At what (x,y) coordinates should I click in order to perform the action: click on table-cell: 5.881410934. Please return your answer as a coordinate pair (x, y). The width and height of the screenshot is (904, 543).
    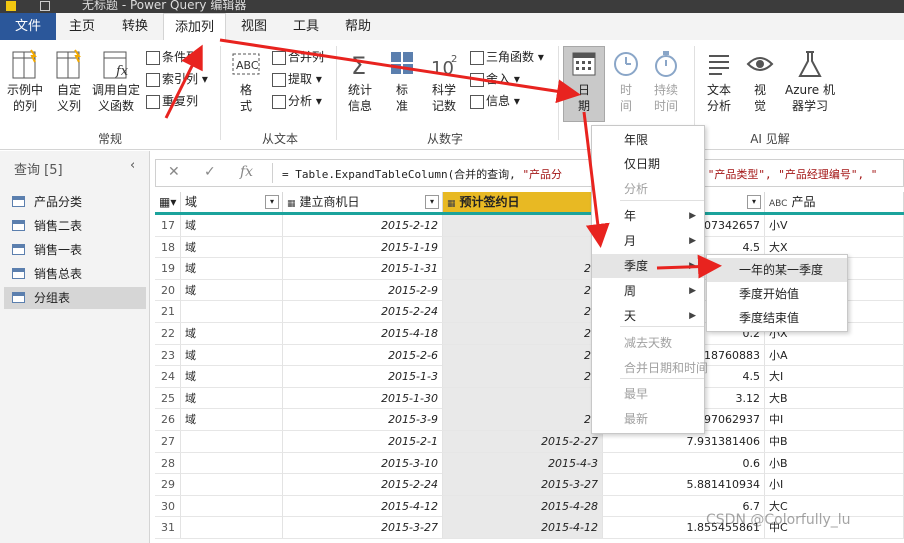
    Looking at the image, I should click on (684, 485).